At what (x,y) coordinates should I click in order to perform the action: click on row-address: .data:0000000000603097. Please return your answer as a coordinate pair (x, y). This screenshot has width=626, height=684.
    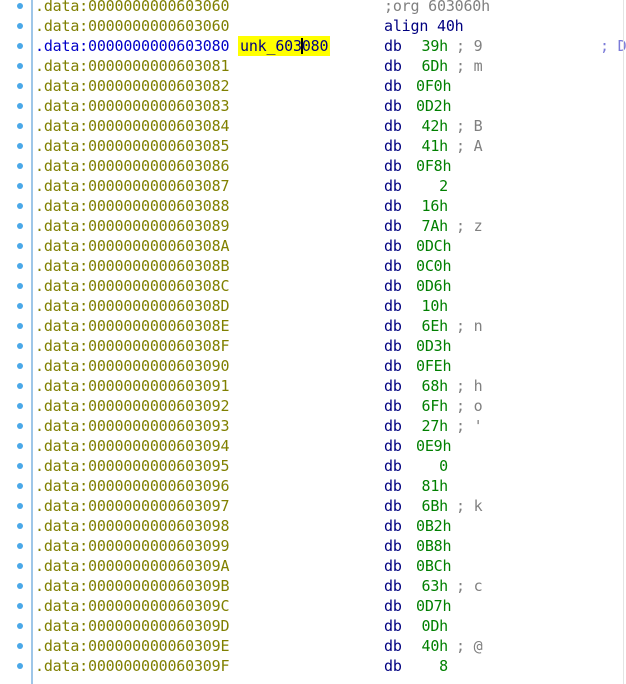
    Looking at the image, I should click on (132, 506).